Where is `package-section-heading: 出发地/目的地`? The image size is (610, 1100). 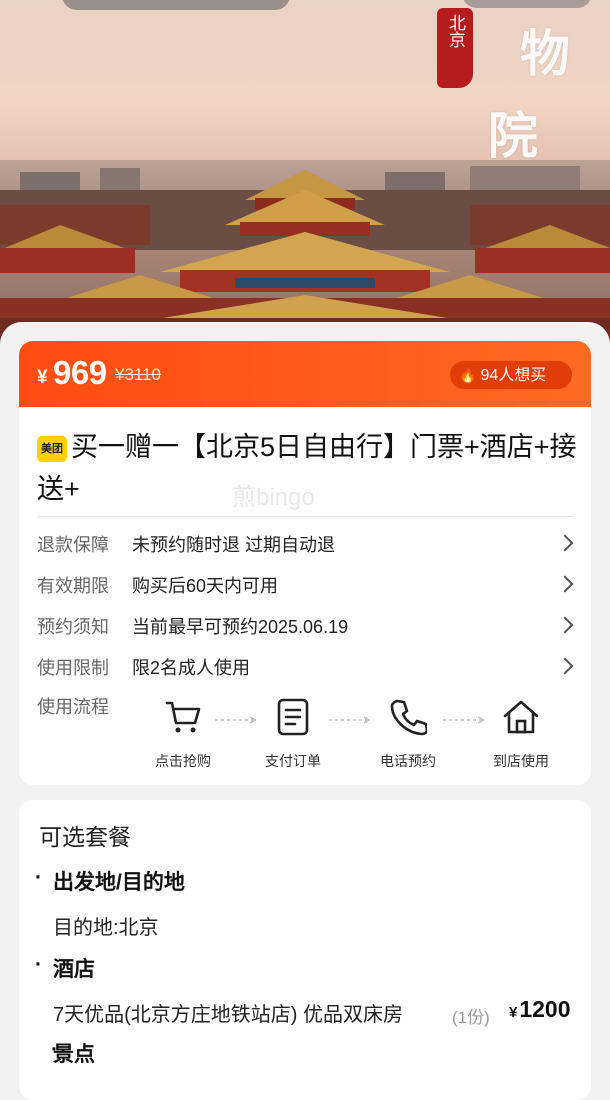 package-section-heading: 出发地/目的地 is located at coordinates (110, 881).